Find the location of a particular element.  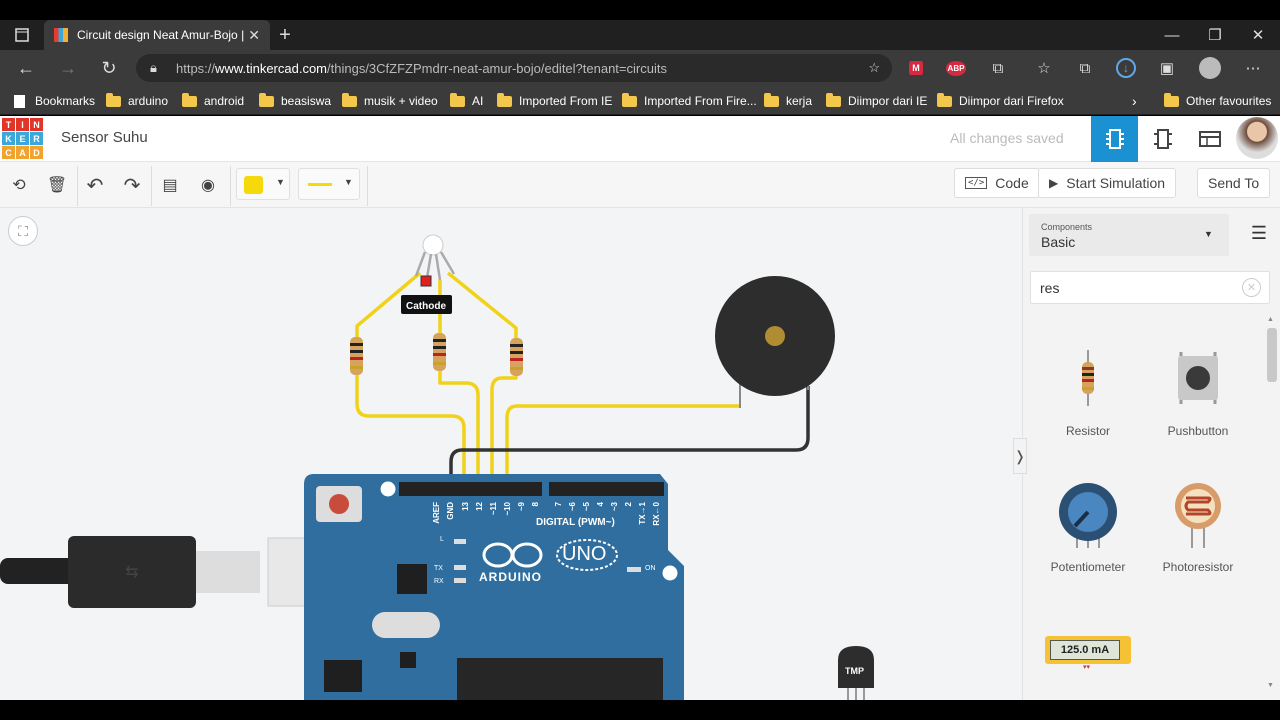

component-search-input: res ✕ is located at coordinates (1150, 287).